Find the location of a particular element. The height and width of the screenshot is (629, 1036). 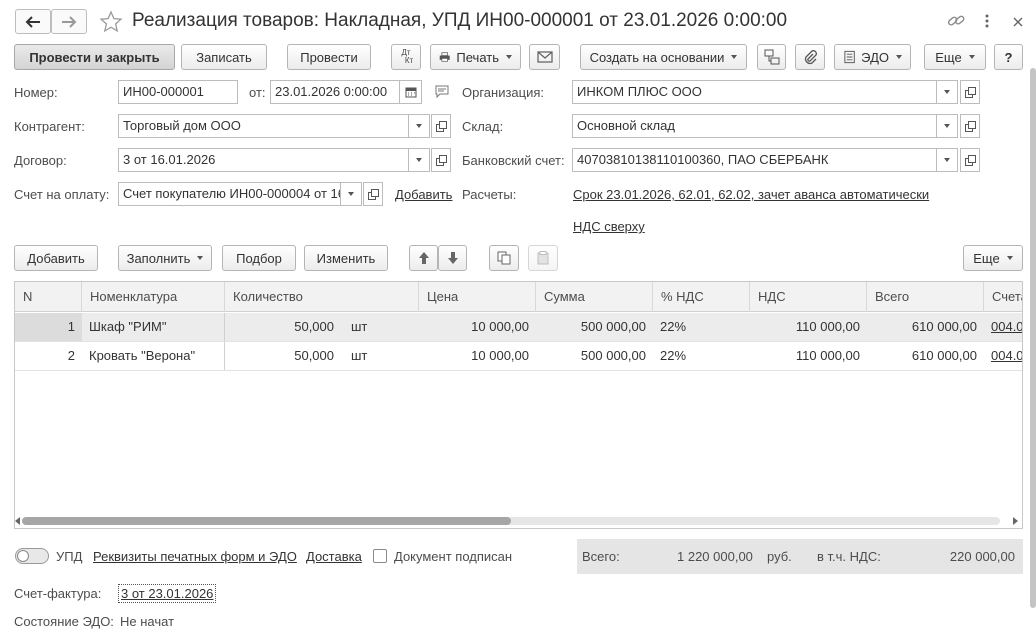

invoice-field: Счет покупателю ИН00-000004 от 16 is located at coordinates (240, 194).